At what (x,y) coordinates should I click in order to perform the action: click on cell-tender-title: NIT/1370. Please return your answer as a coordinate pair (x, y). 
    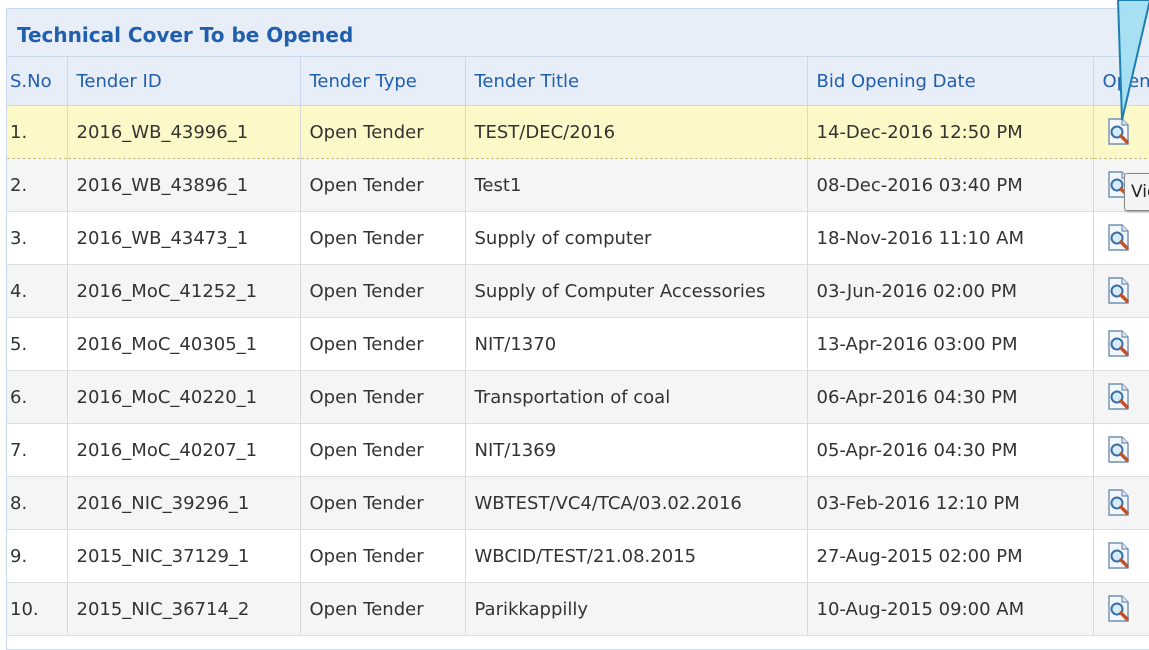
    Looking at the image, I should click on (636, 344).